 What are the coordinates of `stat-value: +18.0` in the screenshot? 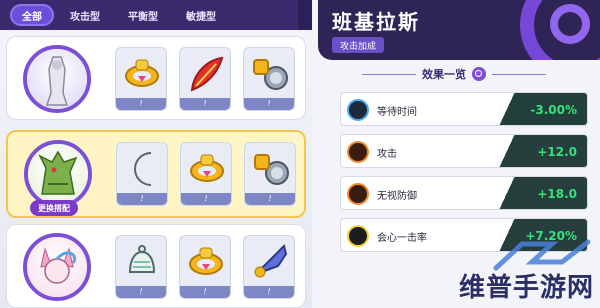 It's located at (543, 193).